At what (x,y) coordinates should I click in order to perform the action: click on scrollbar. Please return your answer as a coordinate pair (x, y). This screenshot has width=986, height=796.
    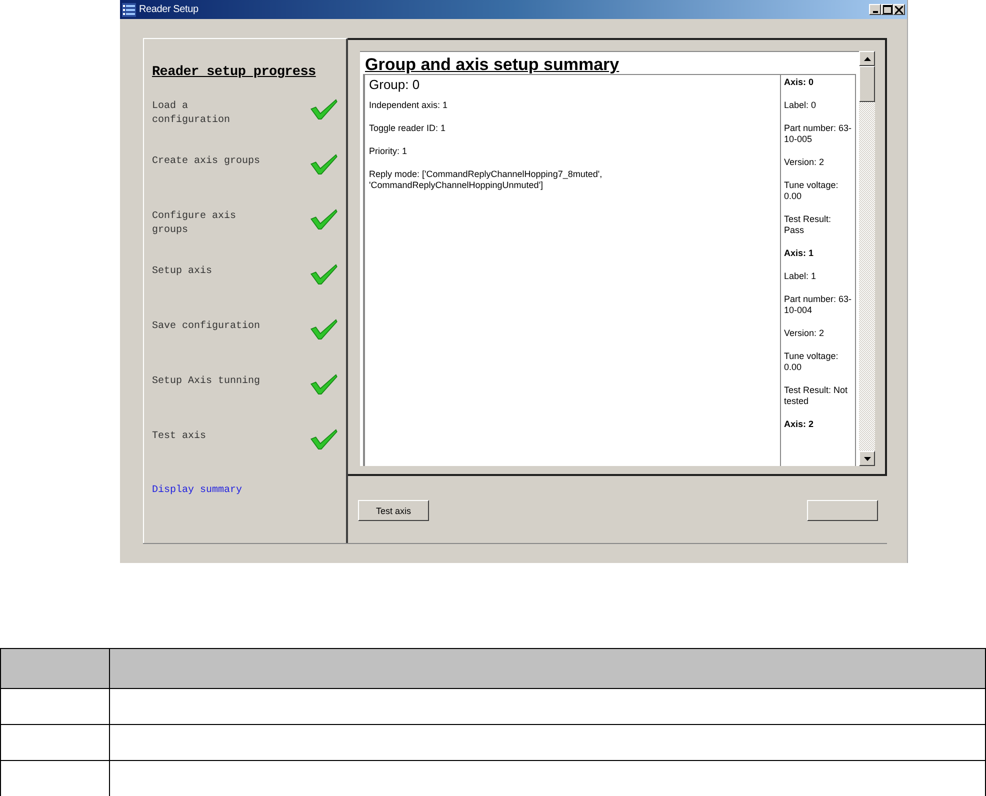
    Looking at the image, I should click on (867, 258).